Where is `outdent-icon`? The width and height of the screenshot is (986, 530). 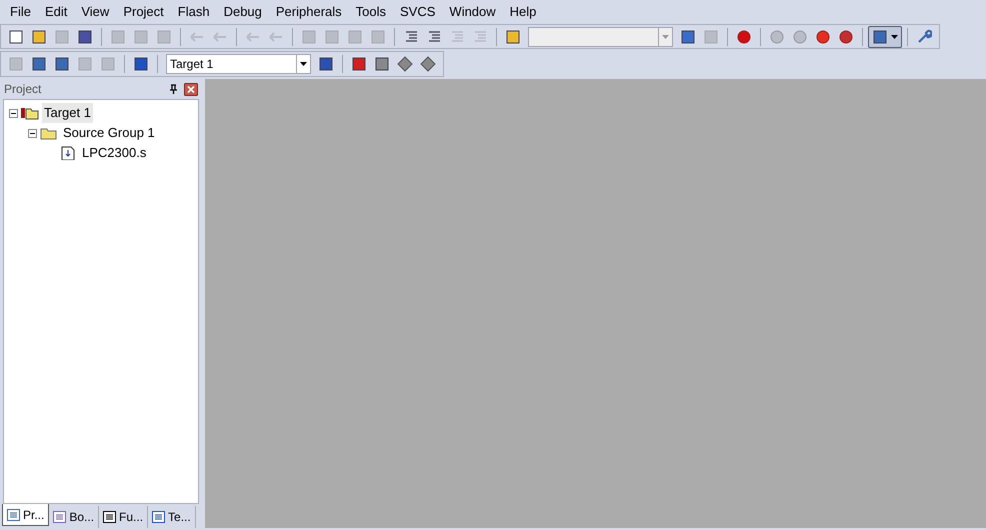 outdent-icon is located at coordinates (434, 36).